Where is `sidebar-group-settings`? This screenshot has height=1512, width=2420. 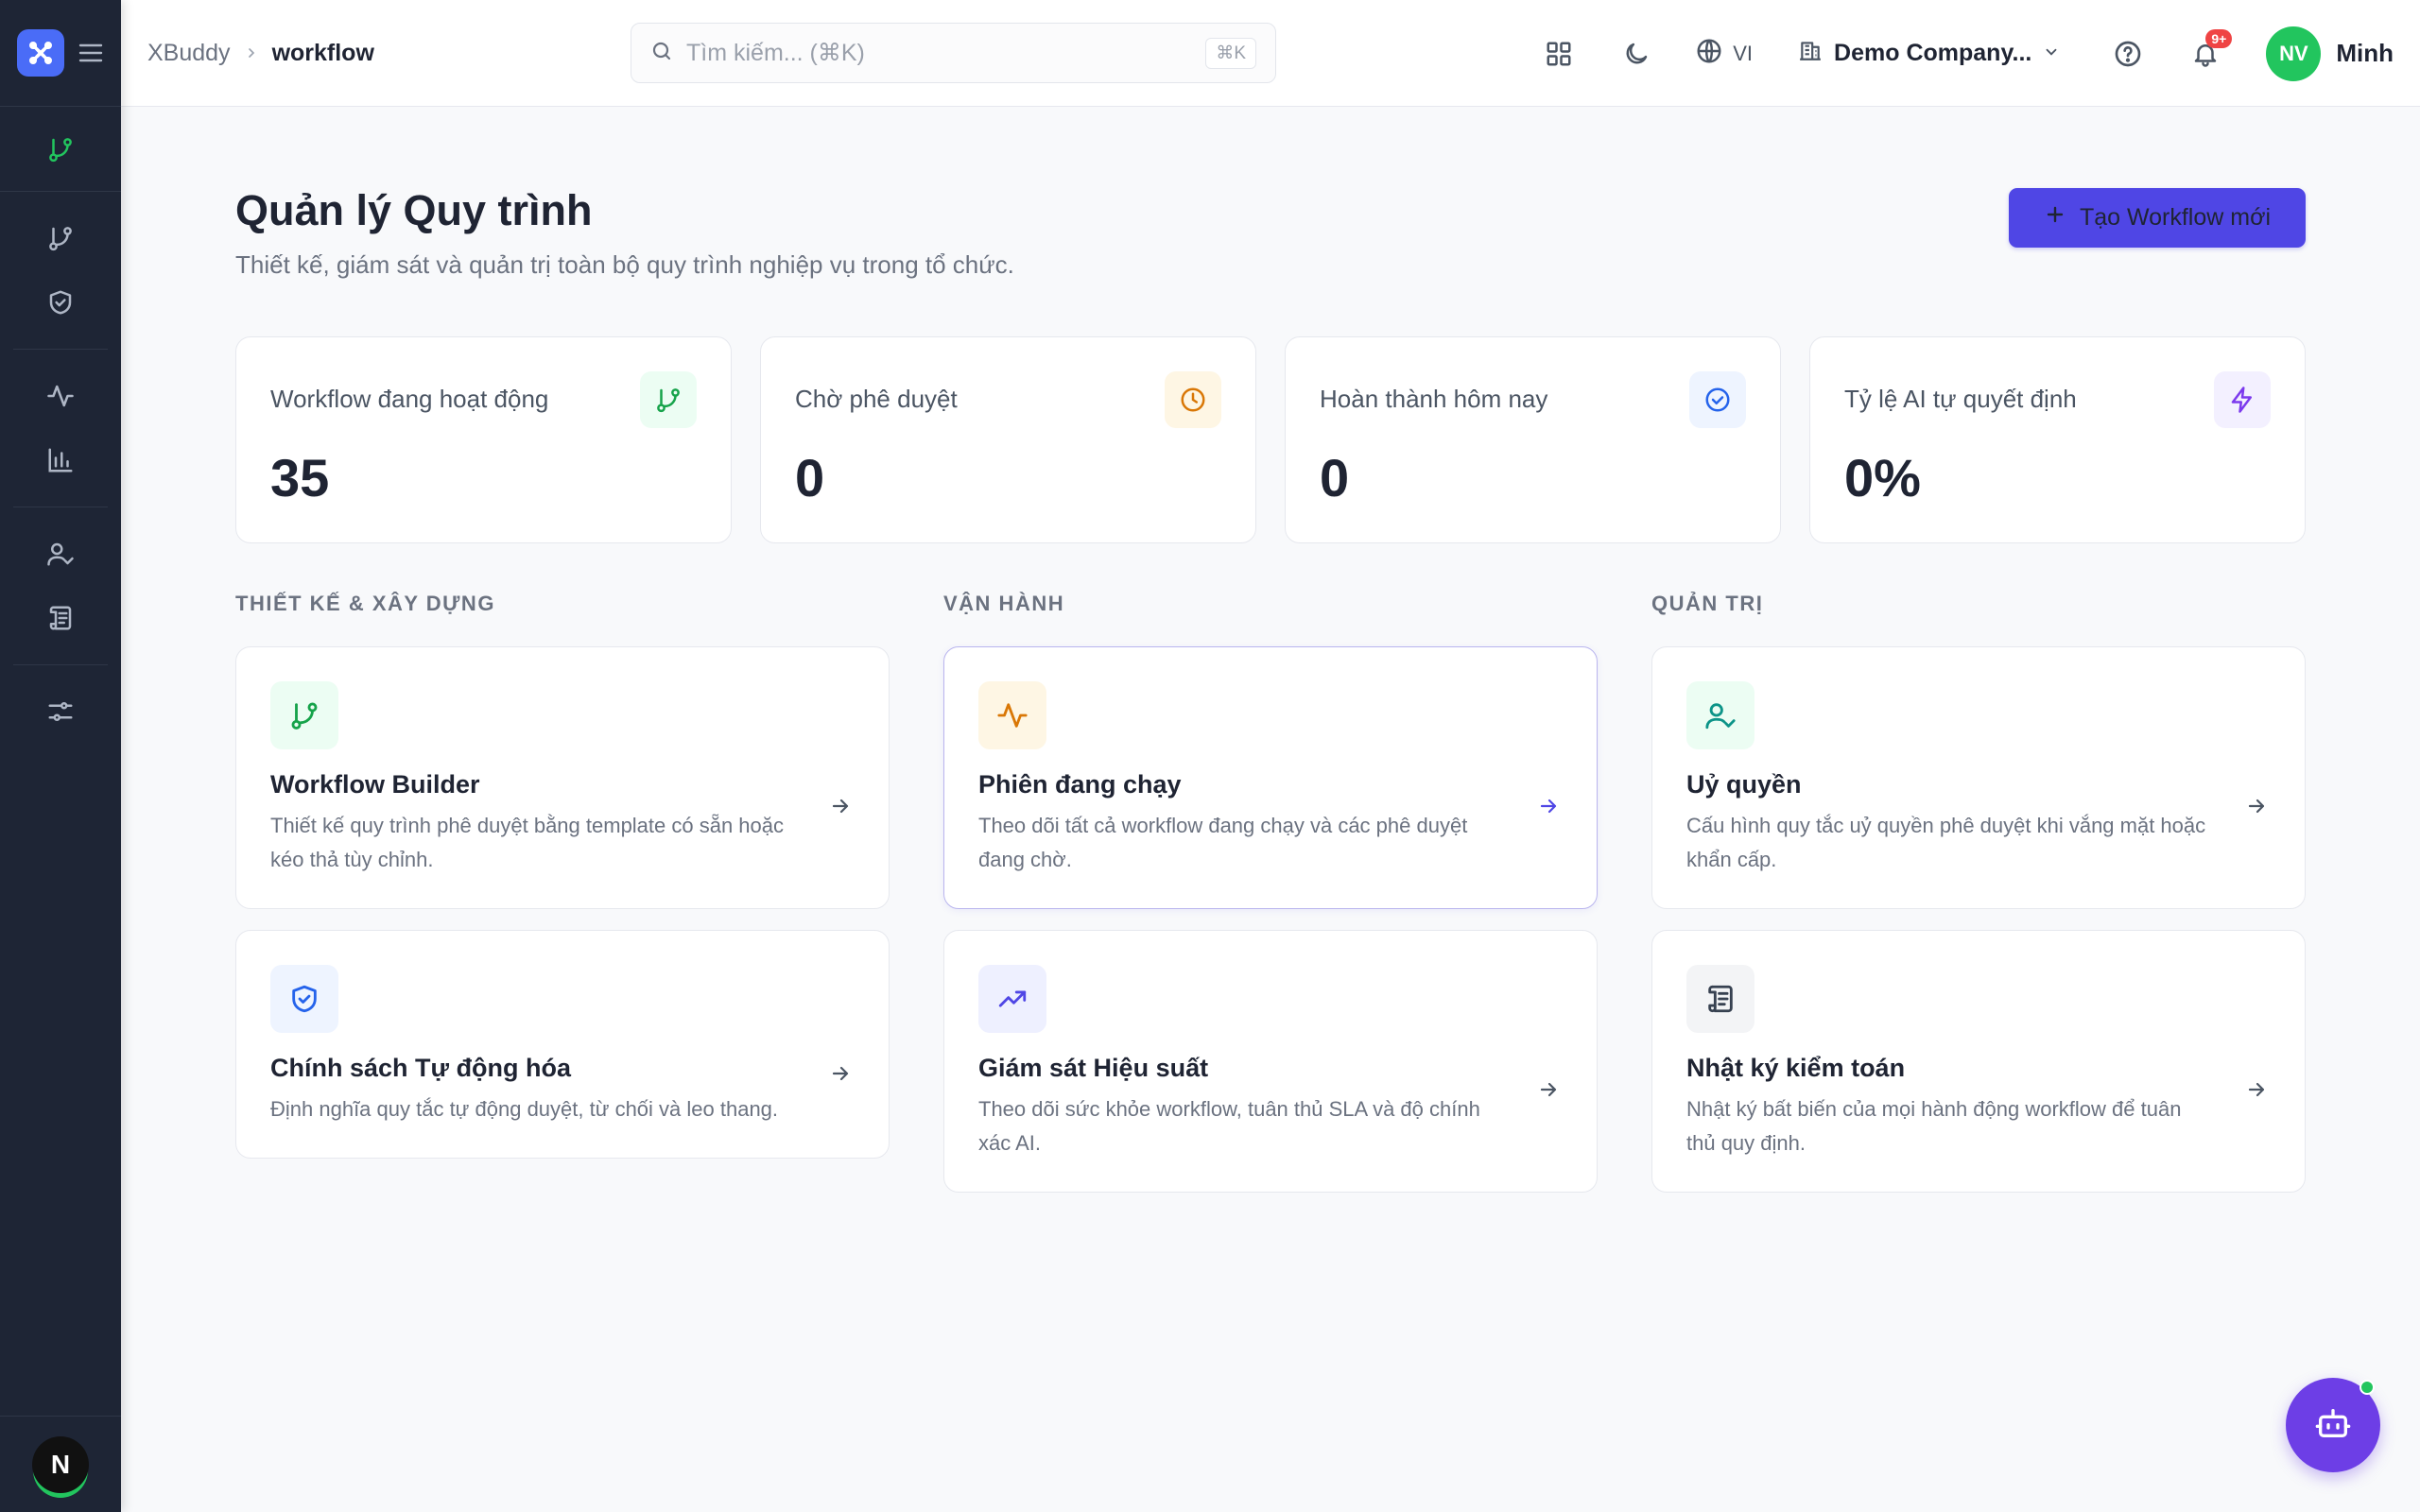
sidebar-group-settings is located at coordinates (60, 711).